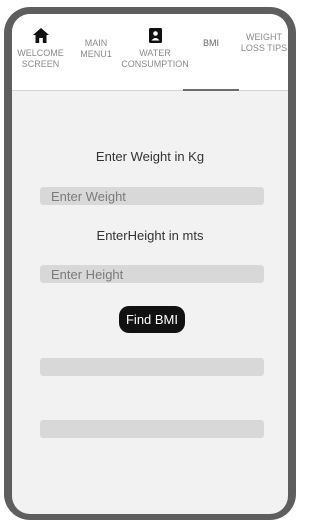  Describe the element at coordinates (211, 52) in the screenshot. I see `tab-bmi: BMI` at that location.